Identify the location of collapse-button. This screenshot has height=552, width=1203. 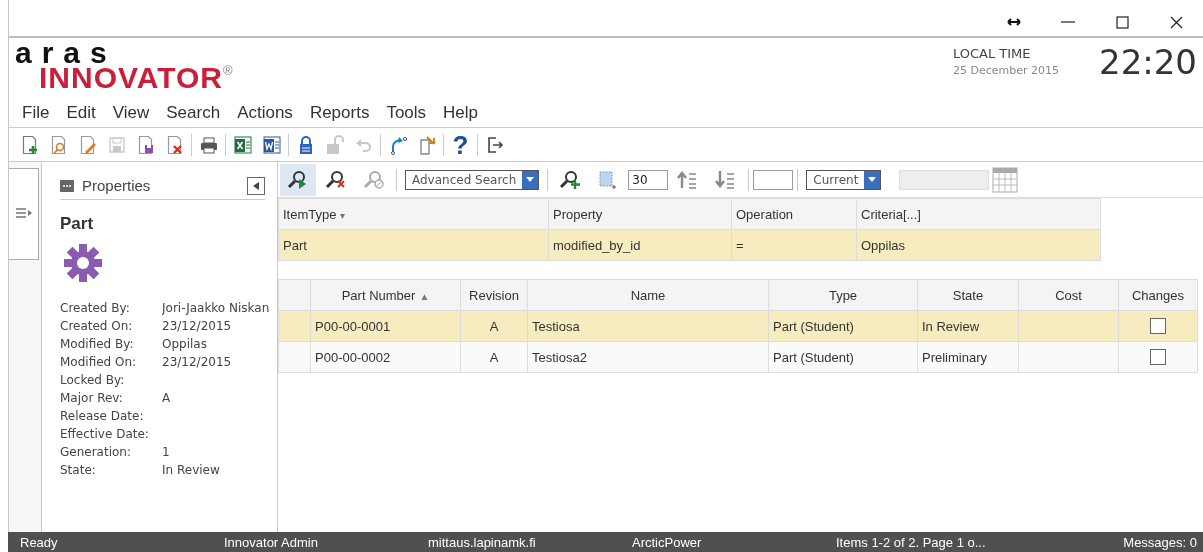
(256, 185).